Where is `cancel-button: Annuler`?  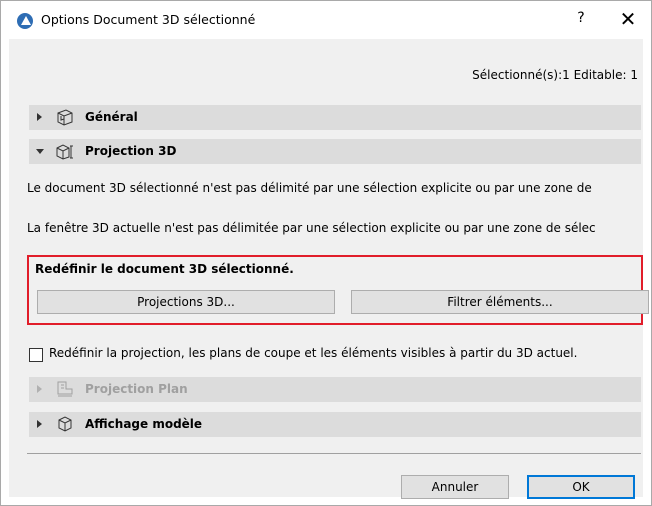
cancel-button: Annuler is located at coordinates (455, 487).